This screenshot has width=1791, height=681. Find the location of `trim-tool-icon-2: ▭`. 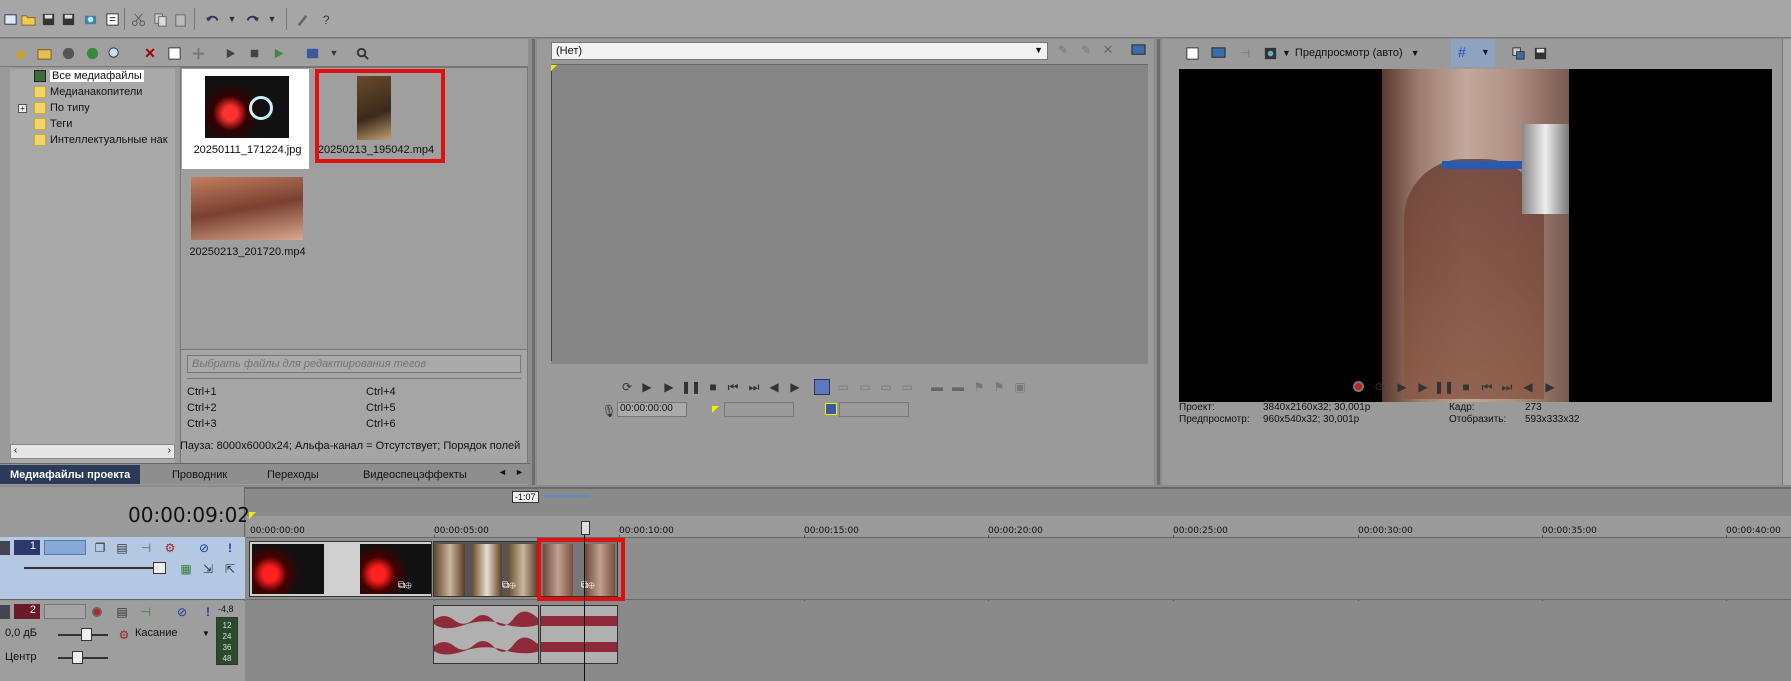

trim-tool-icon-2: ▭ is located at coordinates (865, 387).